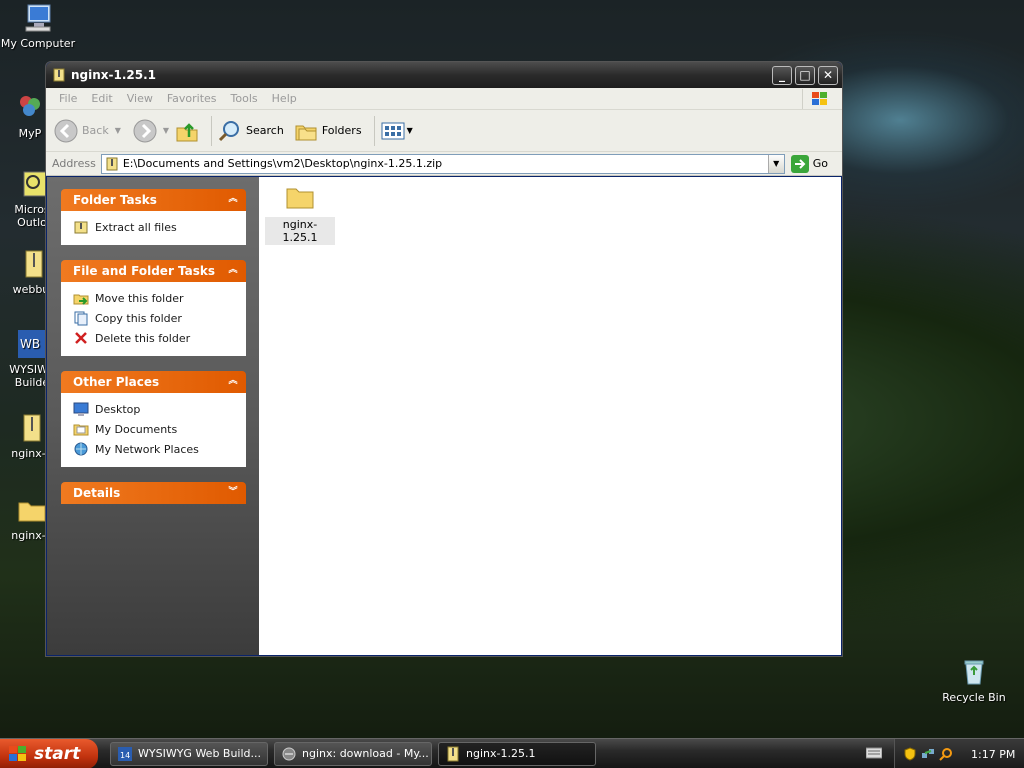 The image size is (1024, 768). Describe the element at coordinates (874, 753) in the screenshot. I see `keyboard-icon` at that location.